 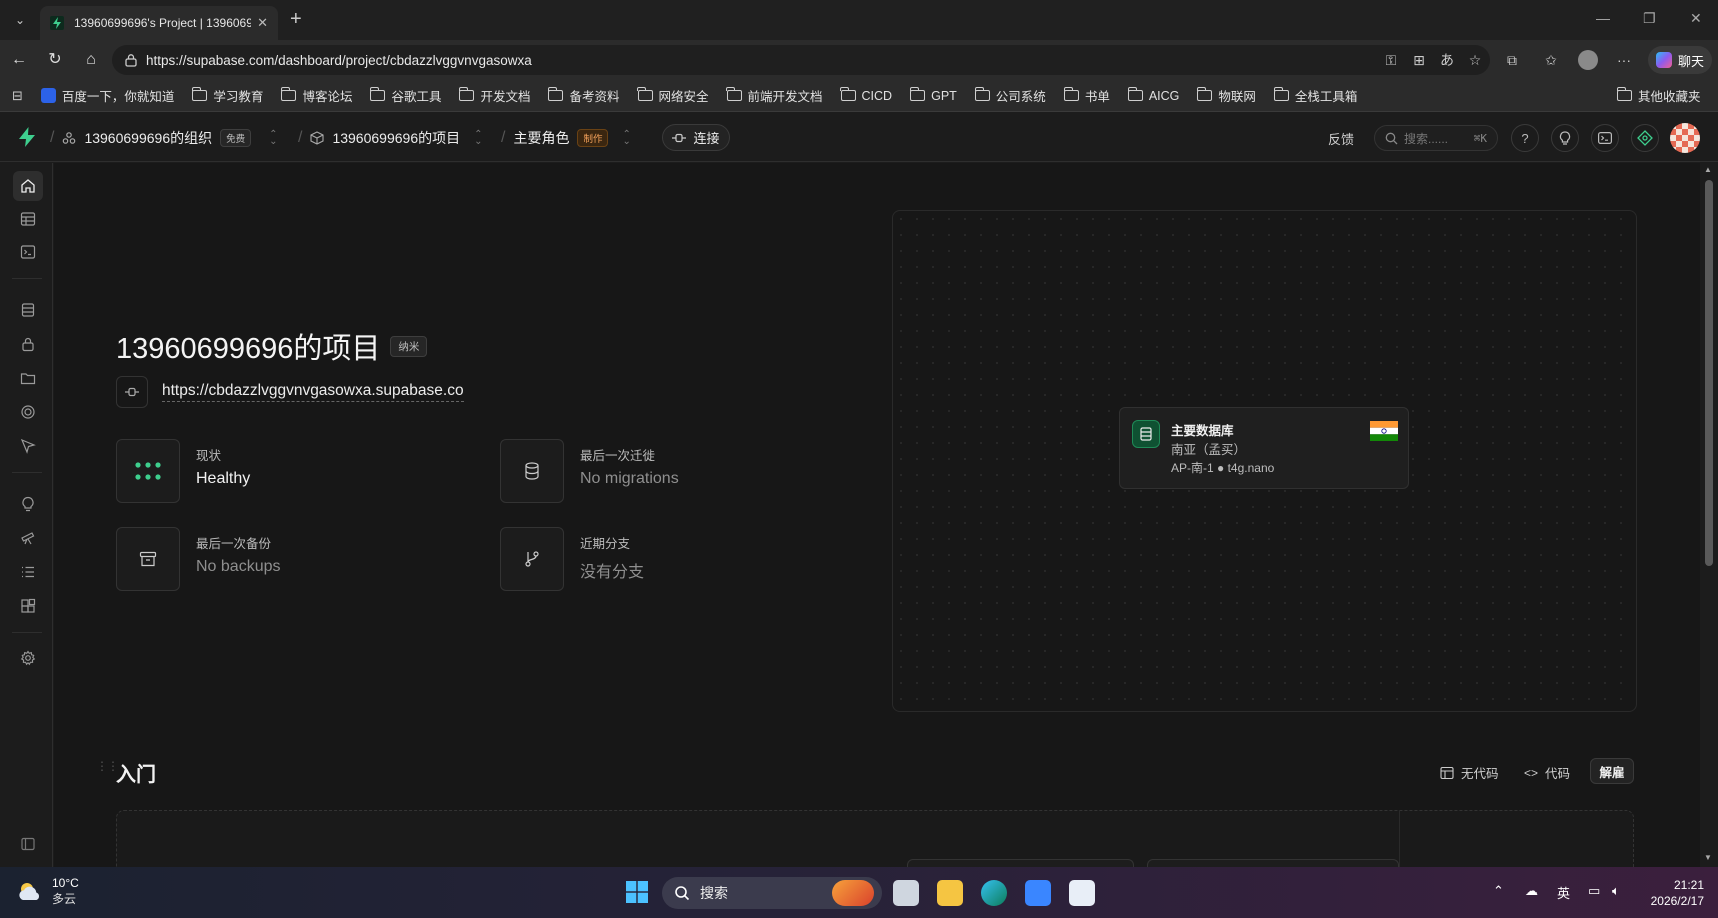 I want to click on key-icon: ⚿, so click(x=1391, y=60).